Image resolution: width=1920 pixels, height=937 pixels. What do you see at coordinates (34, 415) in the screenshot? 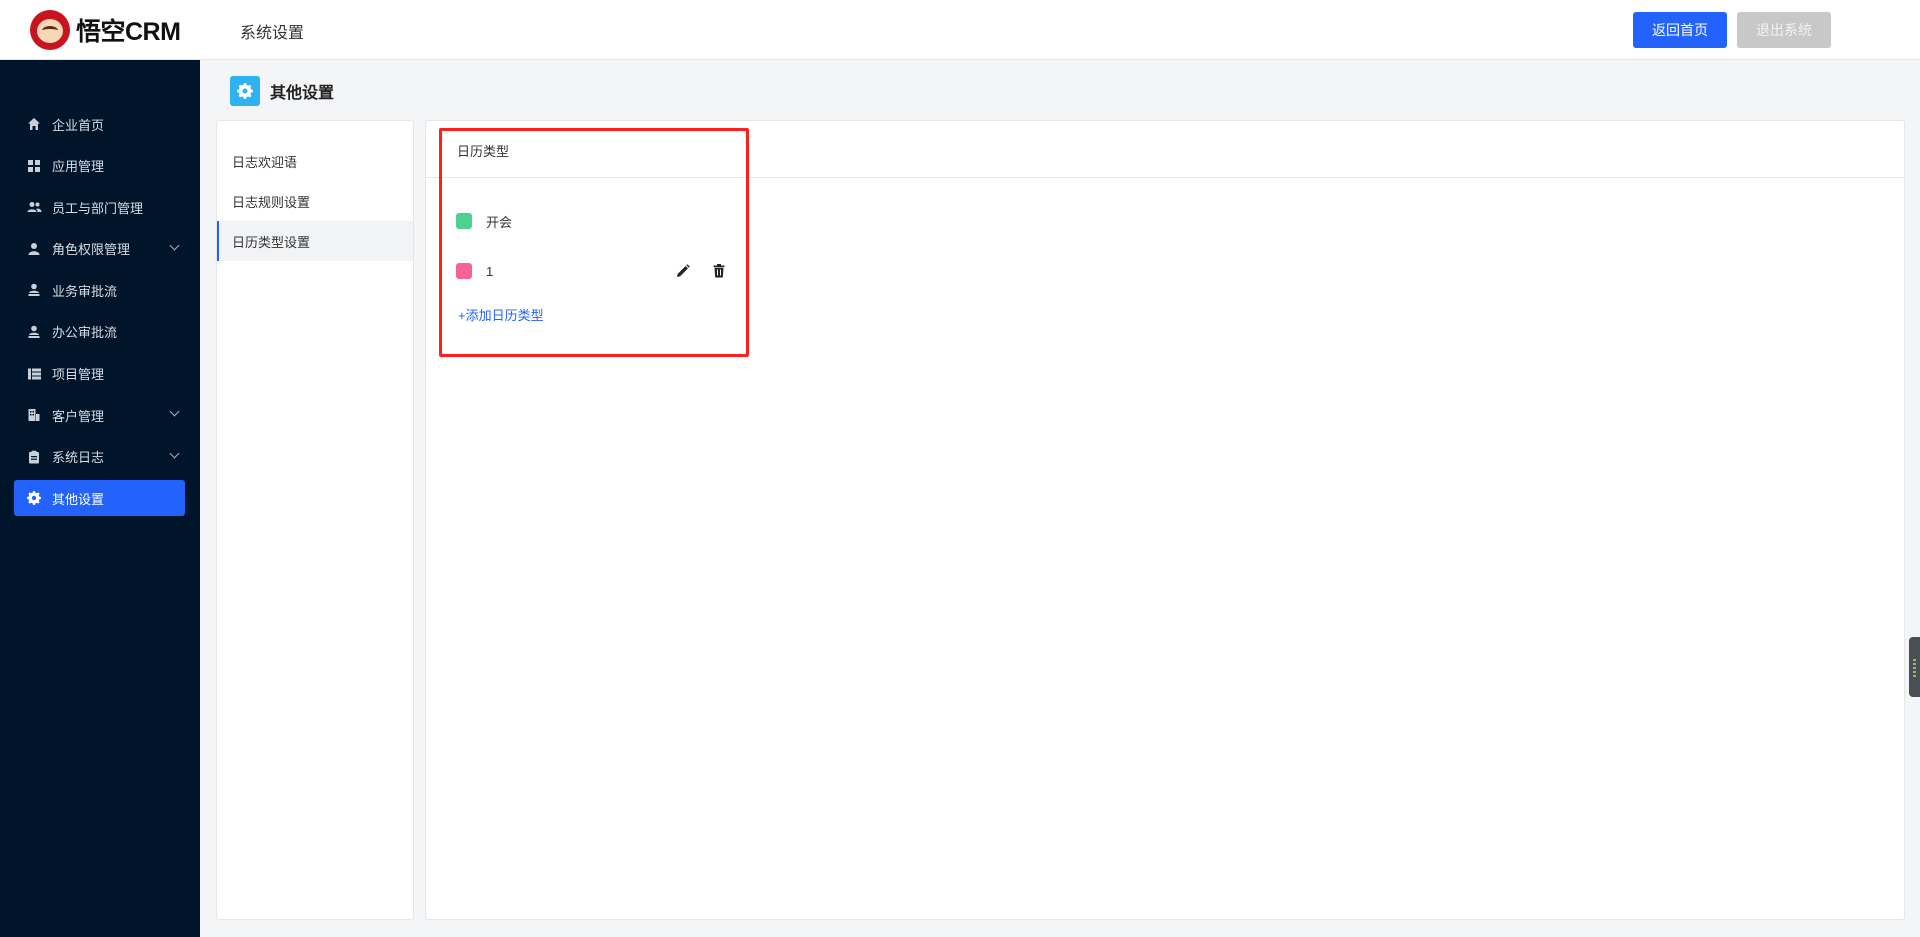
I see `building-icon` at bounding box center [34, 415].